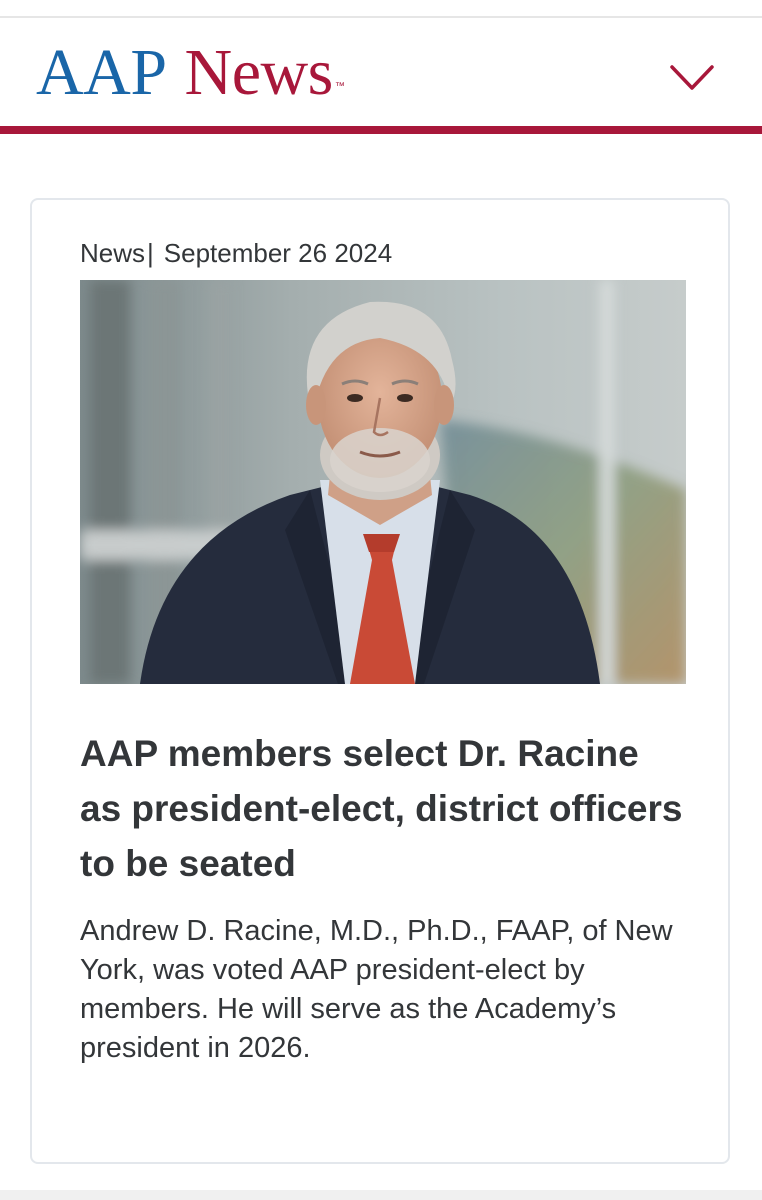 This screenshot has width=762, height=1200. I want to click on header-rule, so click(381, 130).